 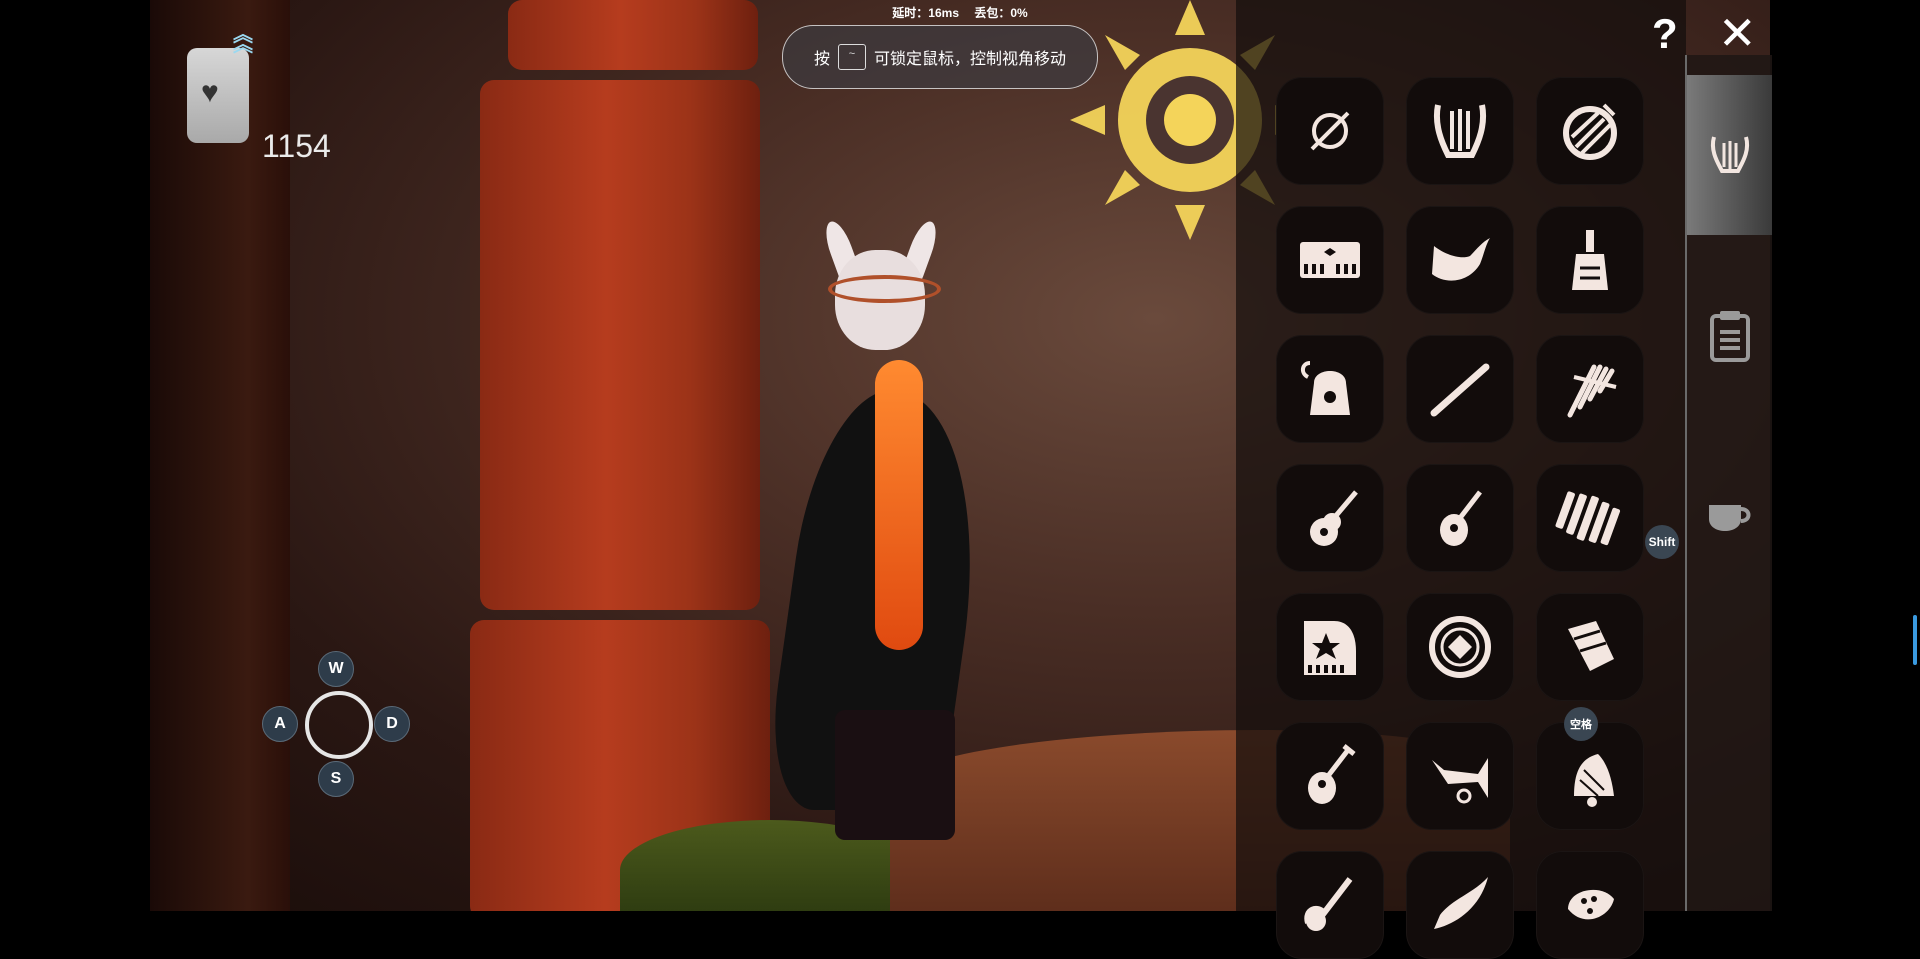 I want to click on character-crown, so click(x=884, y=289).